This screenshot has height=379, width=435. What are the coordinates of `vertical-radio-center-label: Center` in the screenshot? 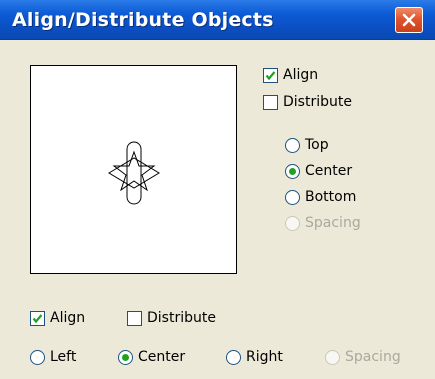 It's located at (329, 171).